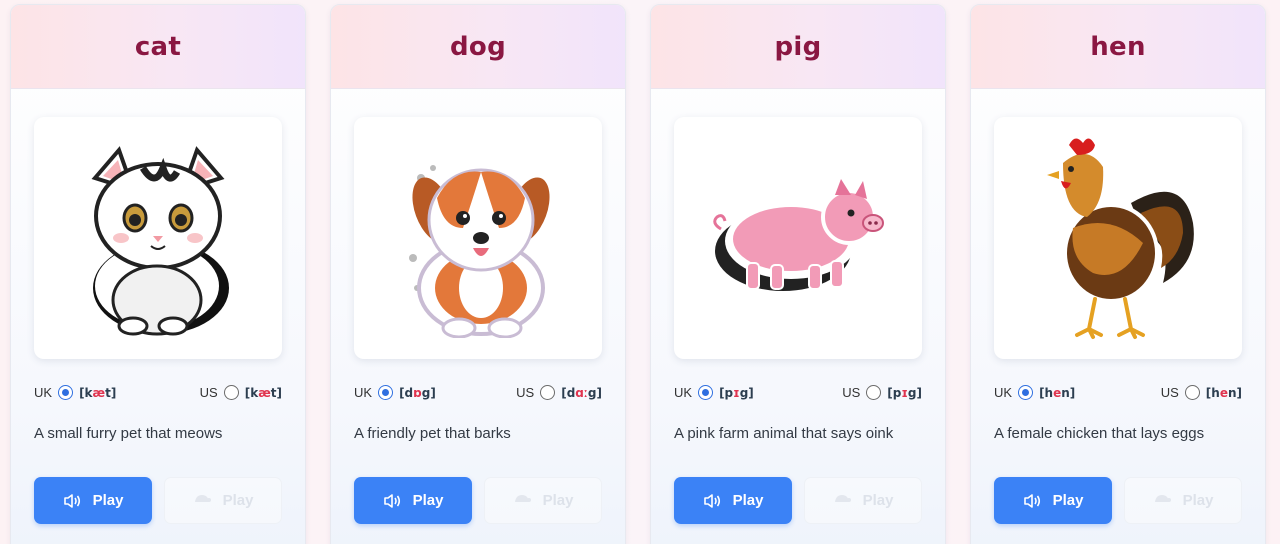 The image size is (1280, 544). Describe the element at coordinates (432, 433) in the screenshot. I see `word-description: A friendly pet that barks` at that location.